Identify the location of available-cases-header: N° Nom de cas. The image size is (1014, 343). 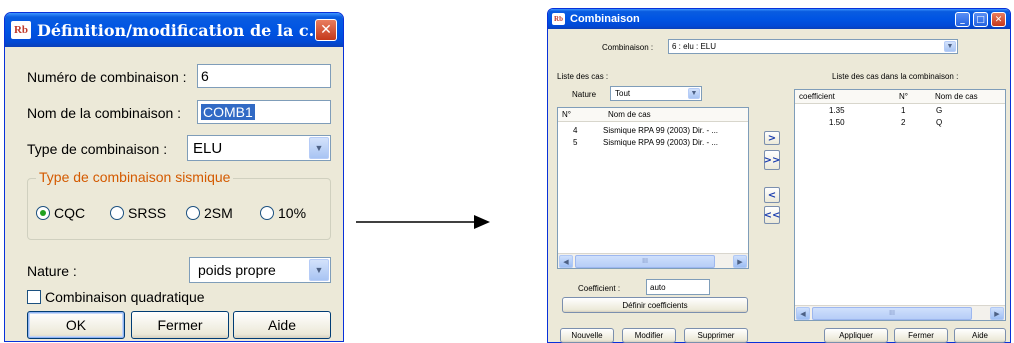
(653, 115).